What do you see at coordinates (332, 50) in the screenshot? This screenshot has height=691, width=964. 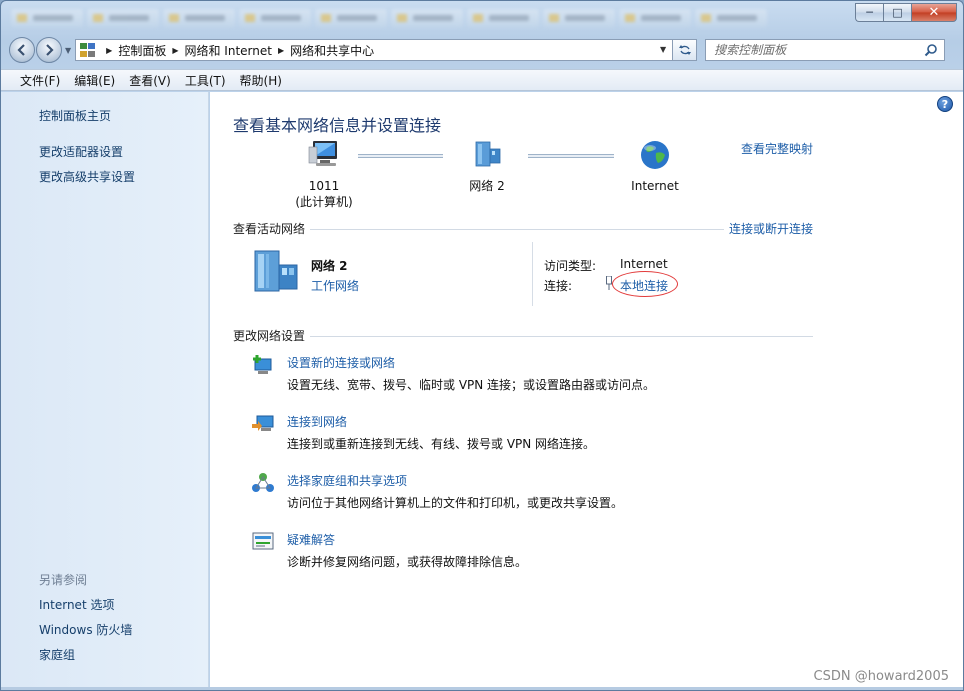 I see `breadcrumb-network-sharing-center: 网络和共享中心` at bounding box center [332, 50].